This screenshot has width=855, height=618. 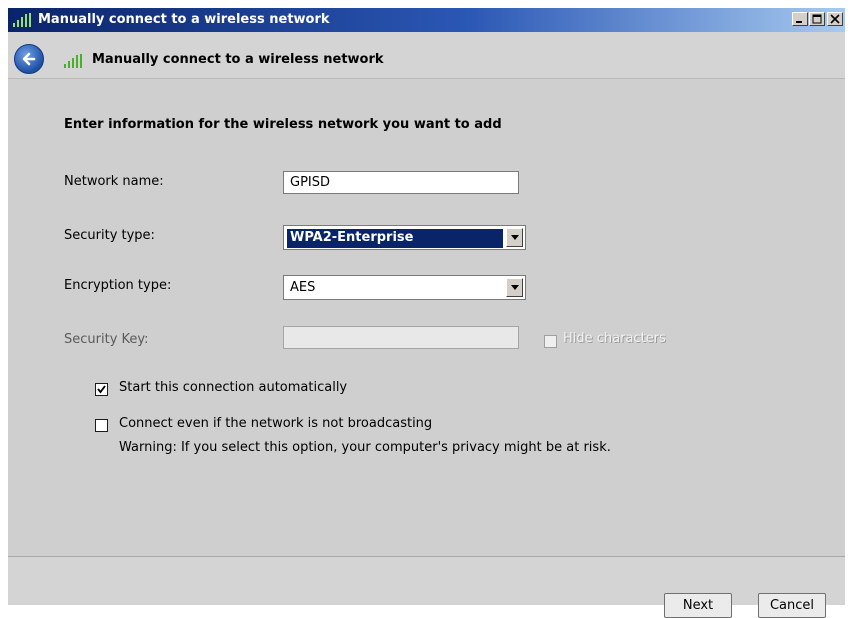 What do you see at coordinates (614, 338) in the screenshot?
I see `hide-characters-label: Hide characters` at bounding box center [614, 338].